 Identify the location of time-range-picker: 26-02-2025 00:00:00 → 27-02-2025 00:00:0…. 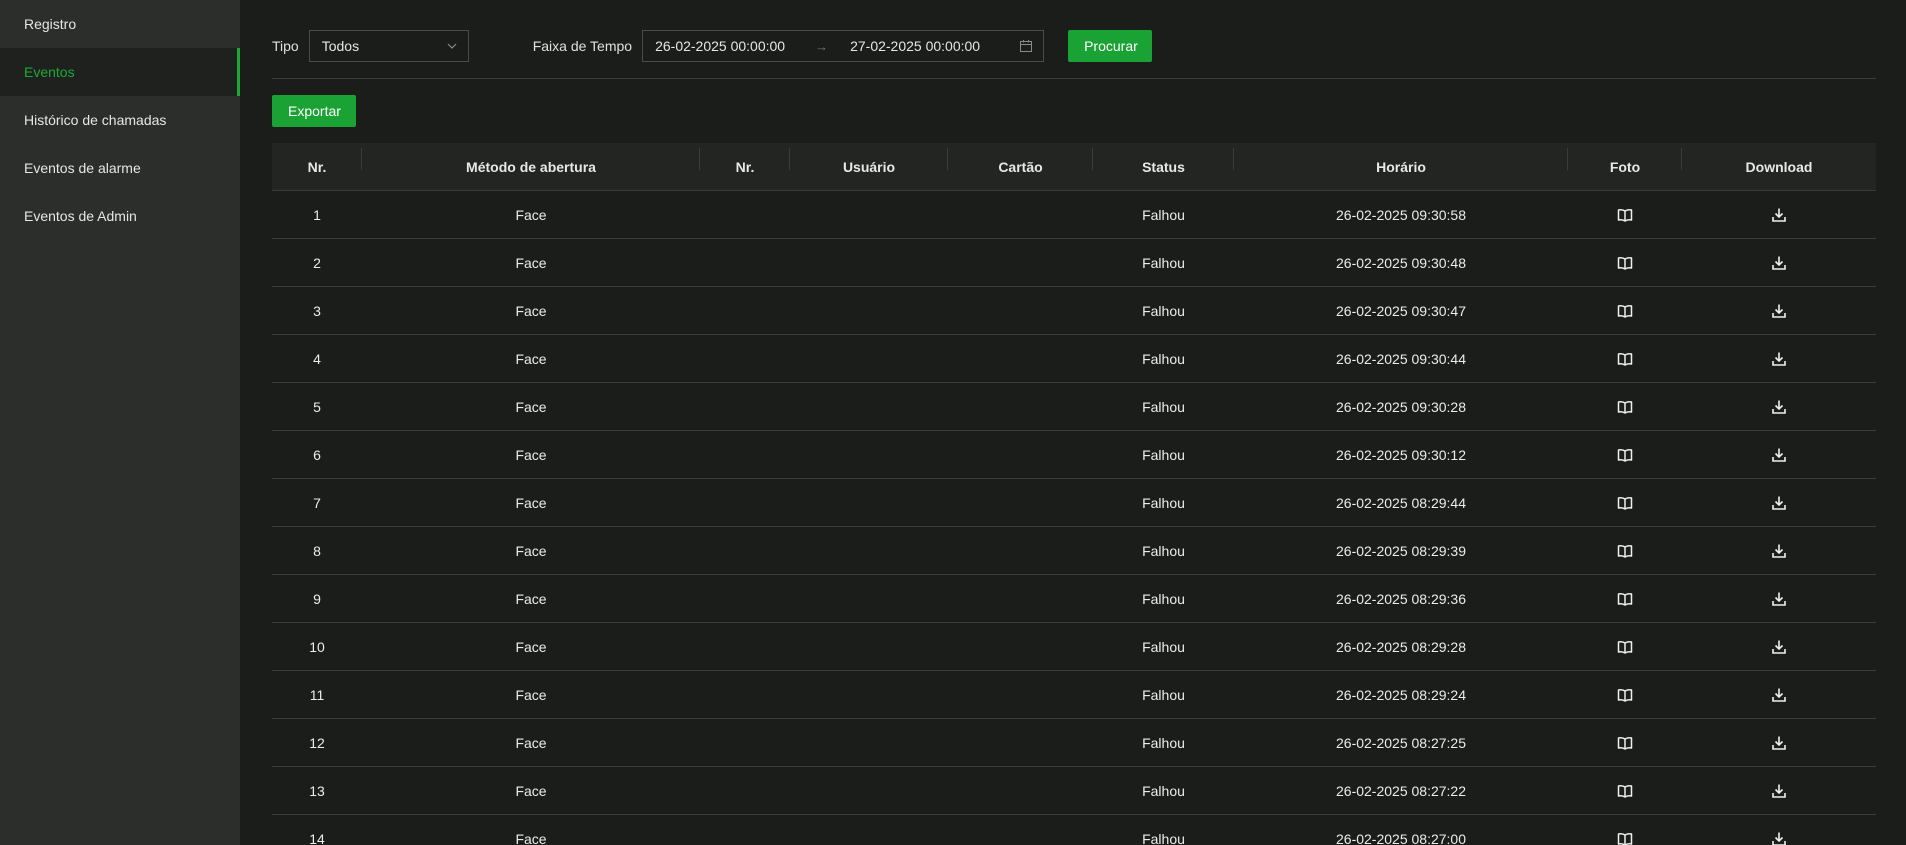
(843, 46).